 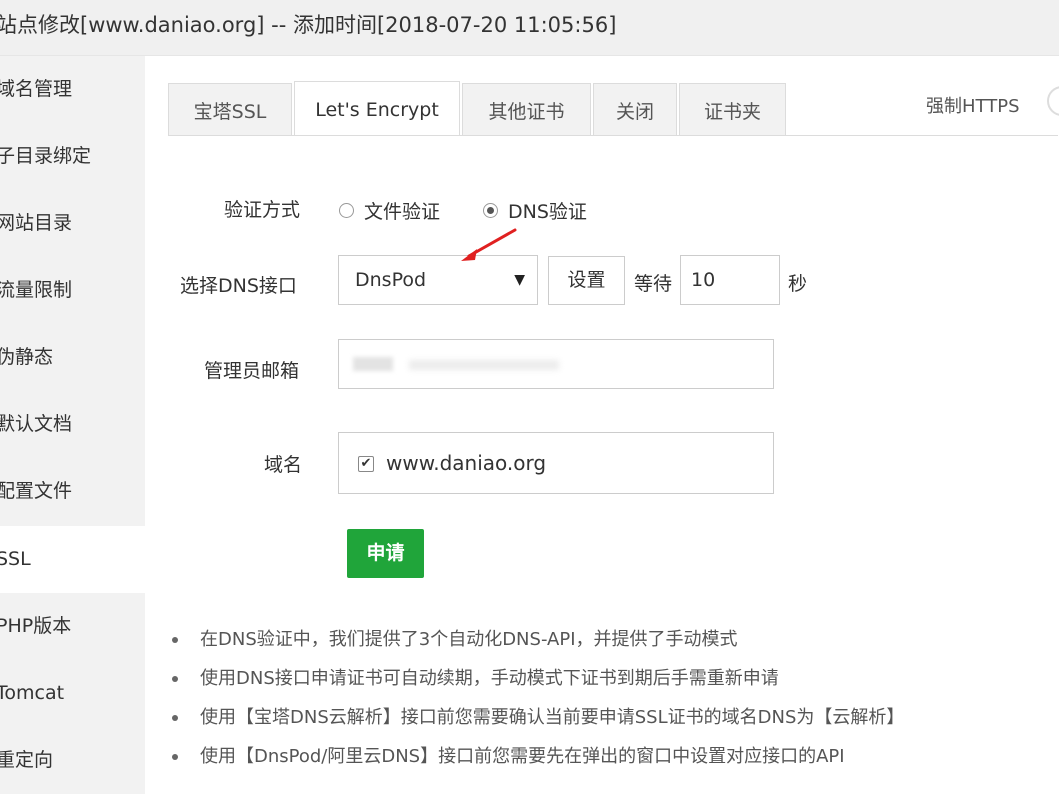 What do you see at coordinates (238, 286) in the screenshot?
I see `dns-interface-label: 选择DNS接口` at bounding box center [238, 286].